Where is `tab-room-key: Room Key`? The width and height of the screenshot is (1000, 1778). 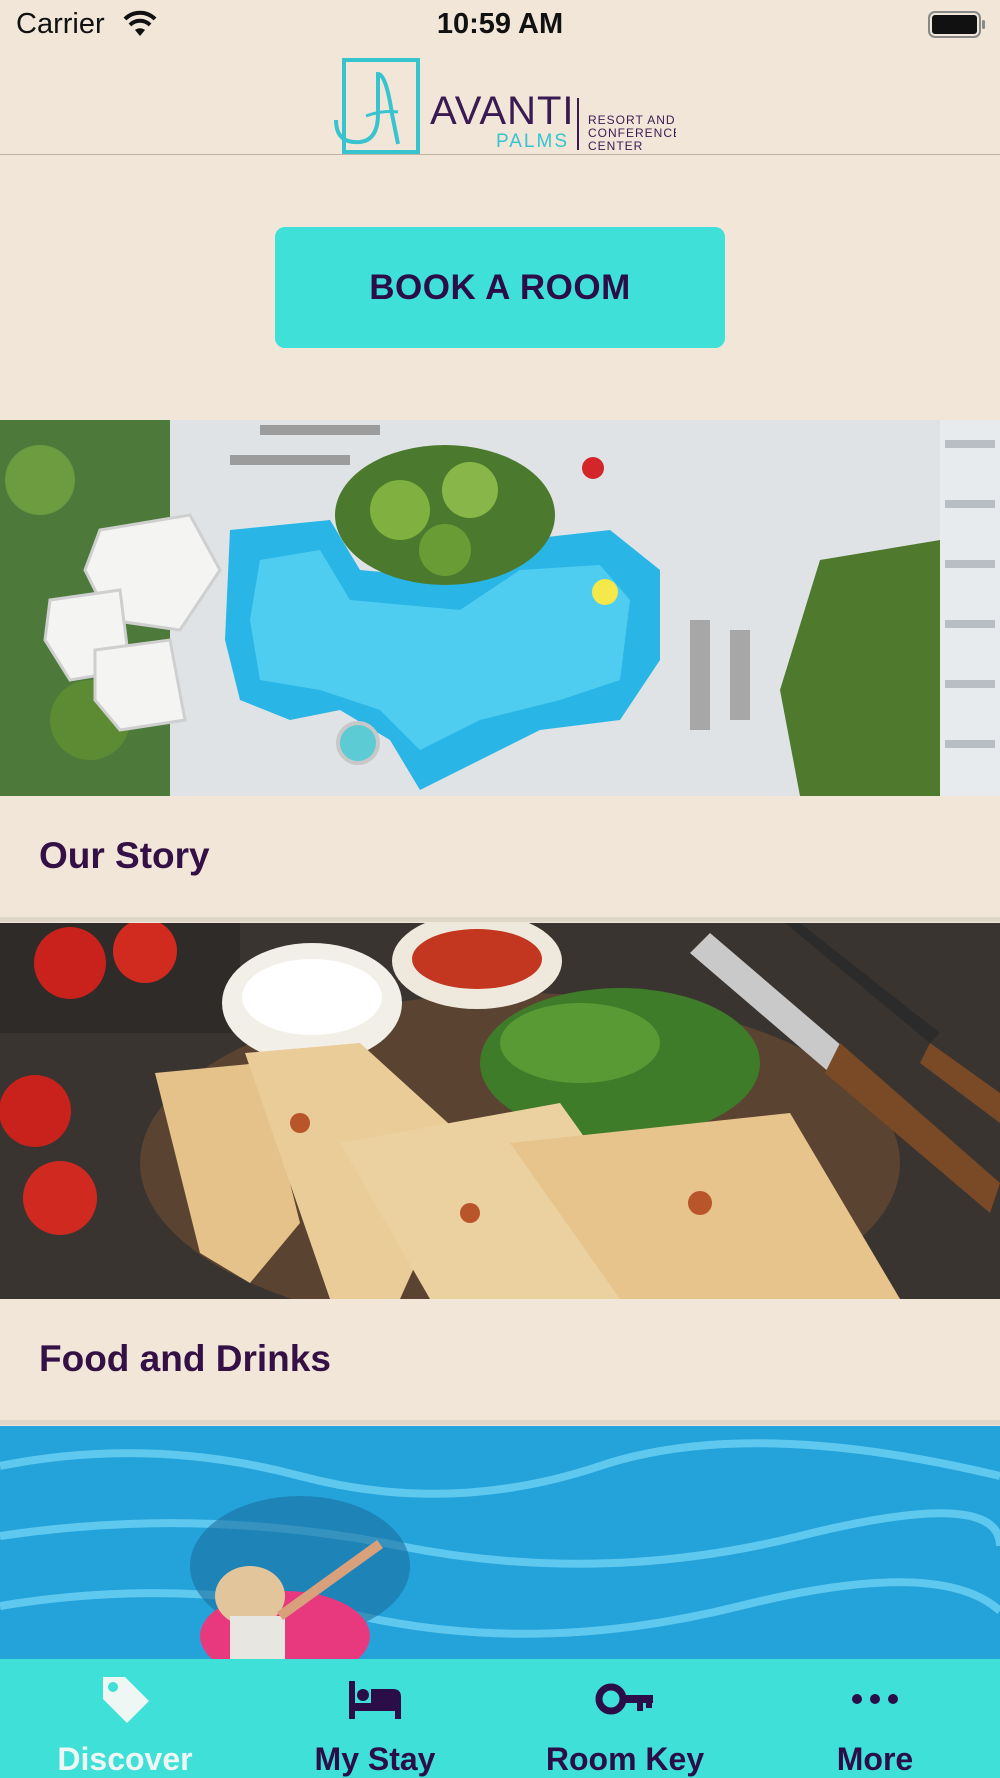 tab-room-key: Room Key is located at coordinates (625, 1718).